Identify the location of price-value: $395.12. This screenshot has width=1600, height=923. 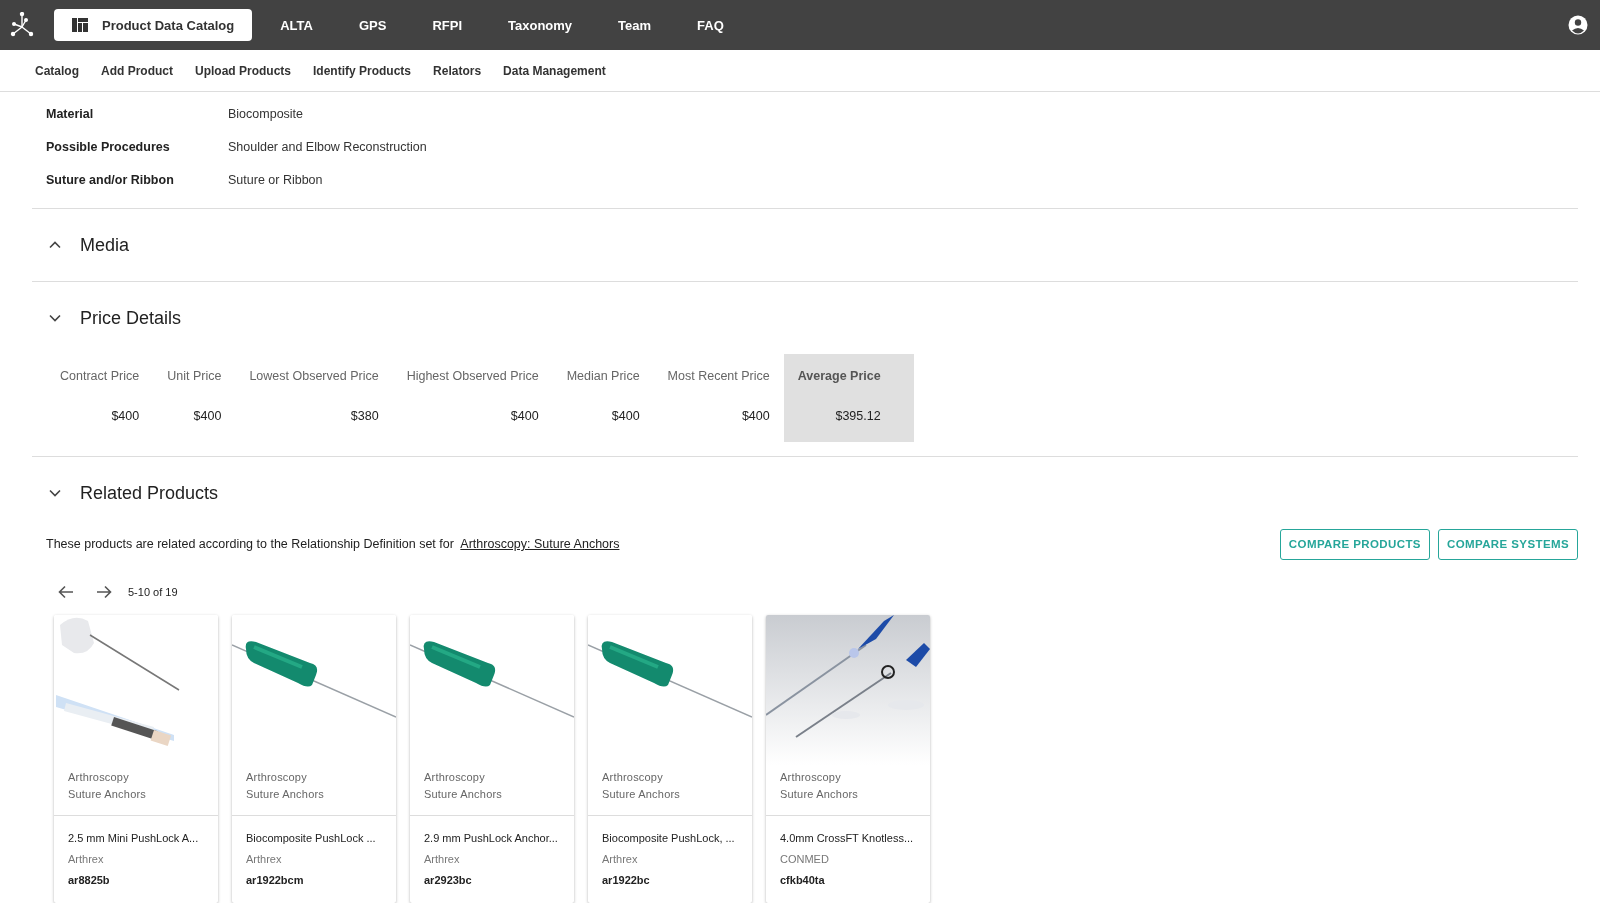
(858, 416).